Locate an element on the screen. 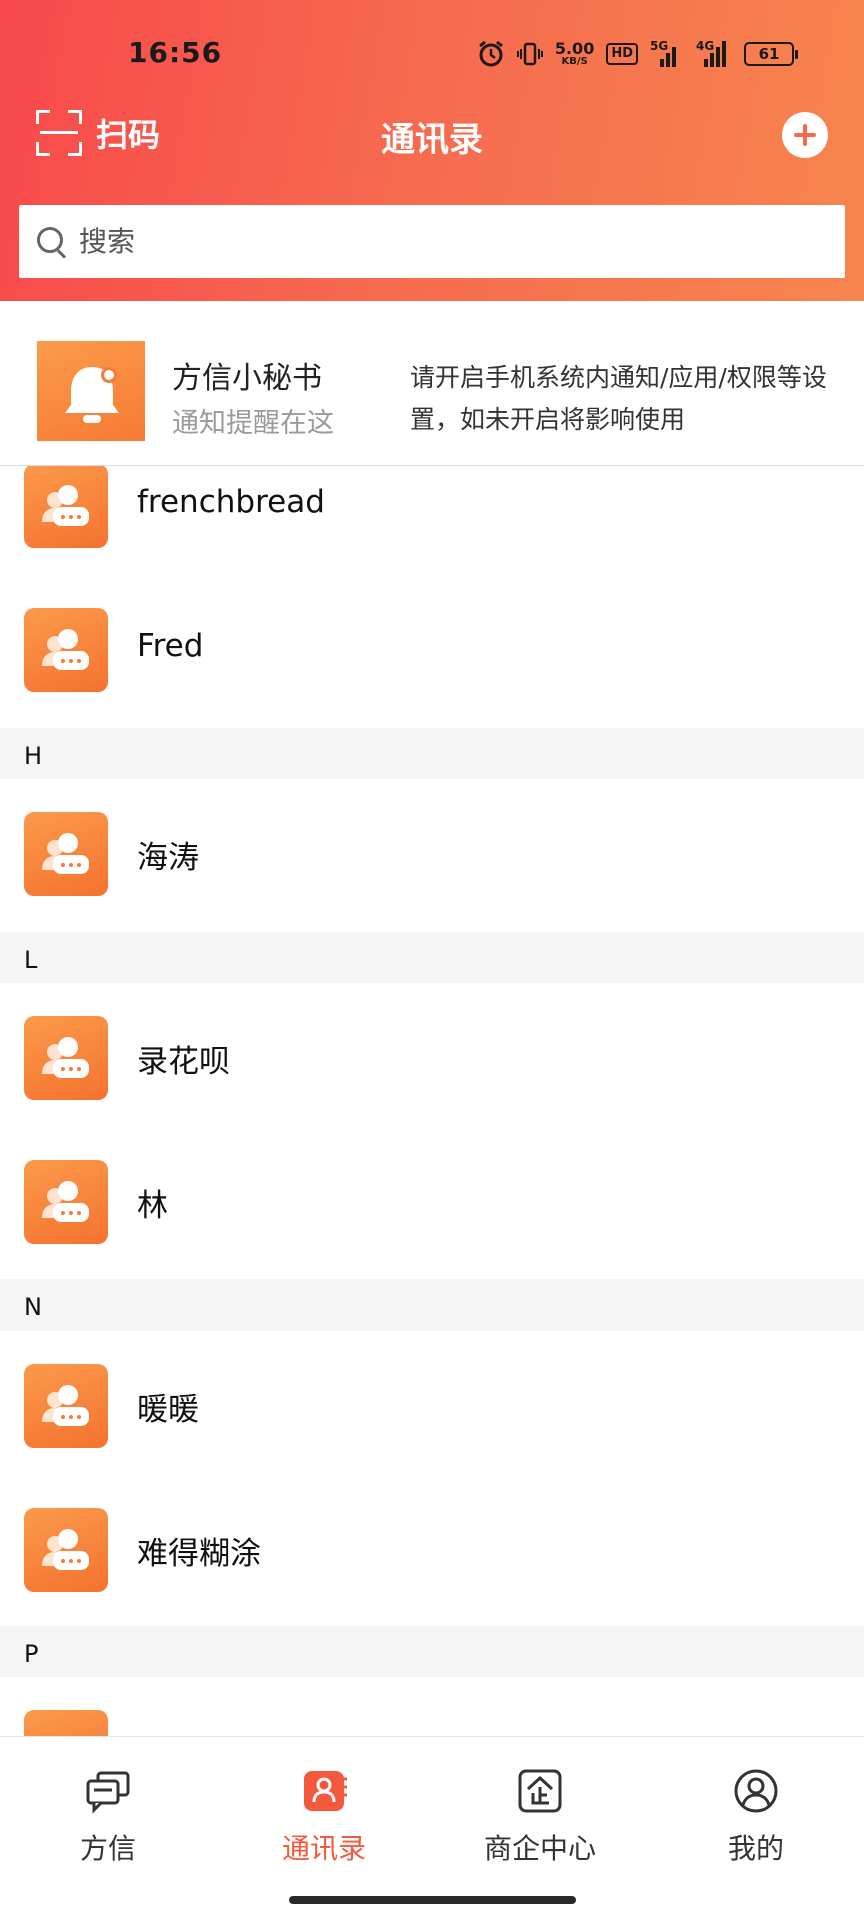  signal-5g-icon: 5G is located at coordinates (667, 53).